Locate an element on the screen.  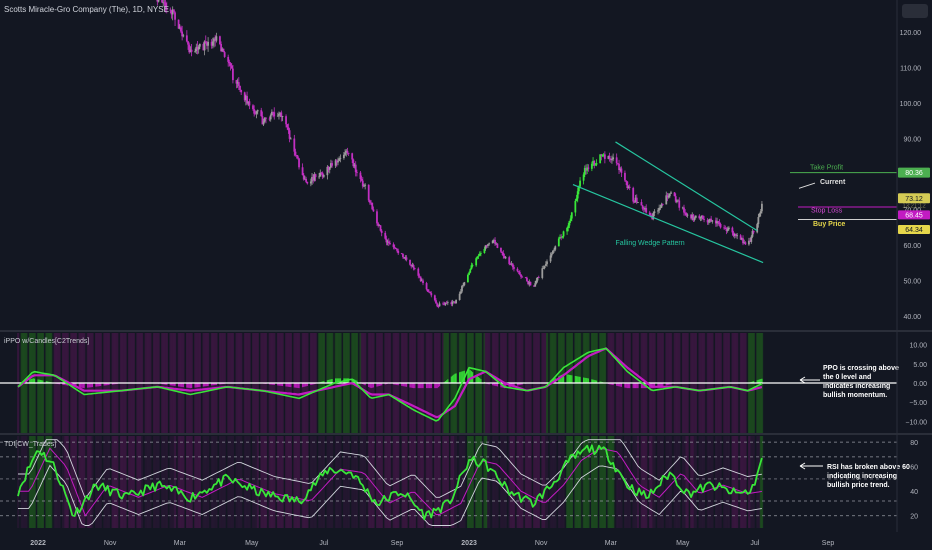
rsi-note-line: bullish price trend. is located at coordinates (858, 485).